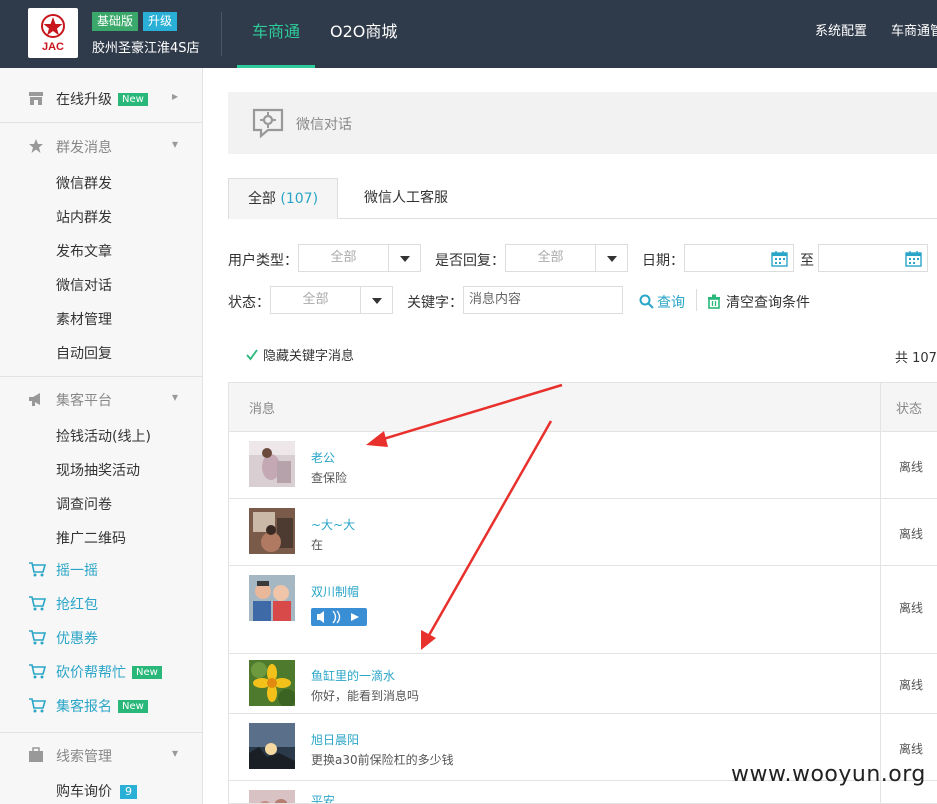 The width and height of the screenshot is (937, 804). Describe the element at coordinates (646, 301) in the screenshot. I see `search-icon` at that location.